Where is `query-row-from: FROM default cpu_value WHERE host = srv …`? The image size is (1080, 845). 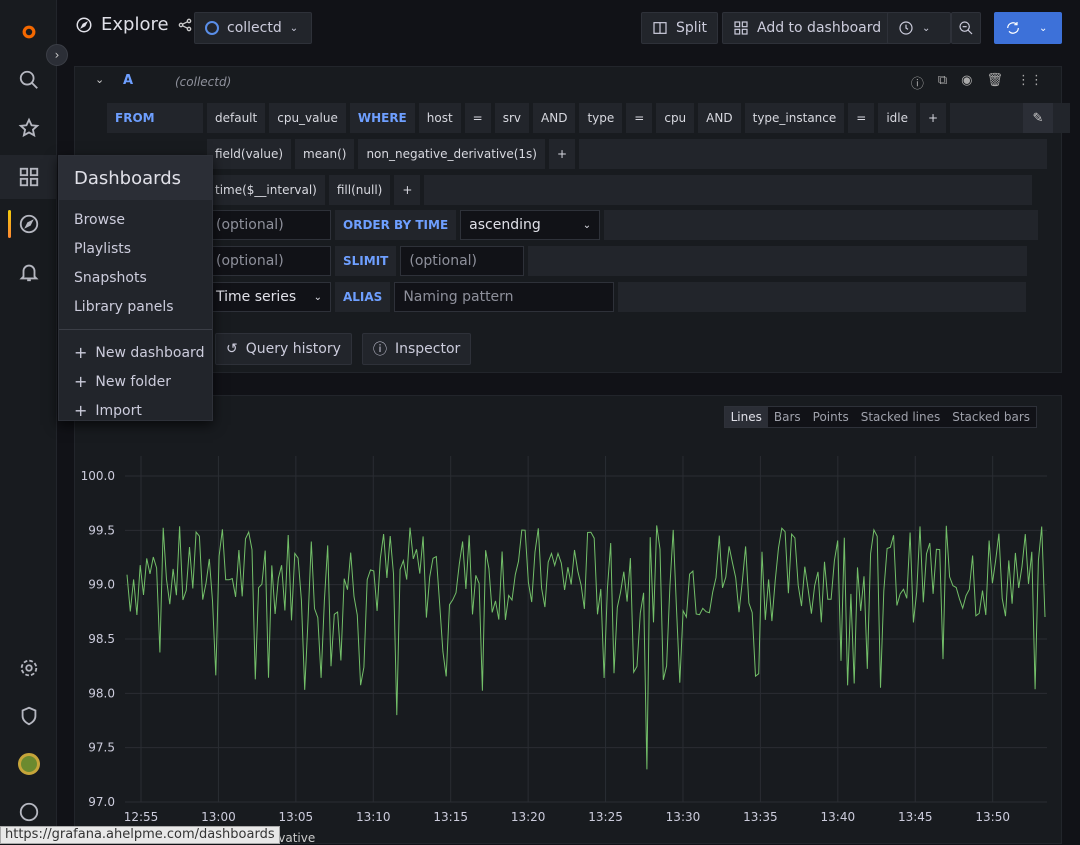 query-row-from: FROM default cpu_value WHERE host = srv … is located at coordinates (588, 118).